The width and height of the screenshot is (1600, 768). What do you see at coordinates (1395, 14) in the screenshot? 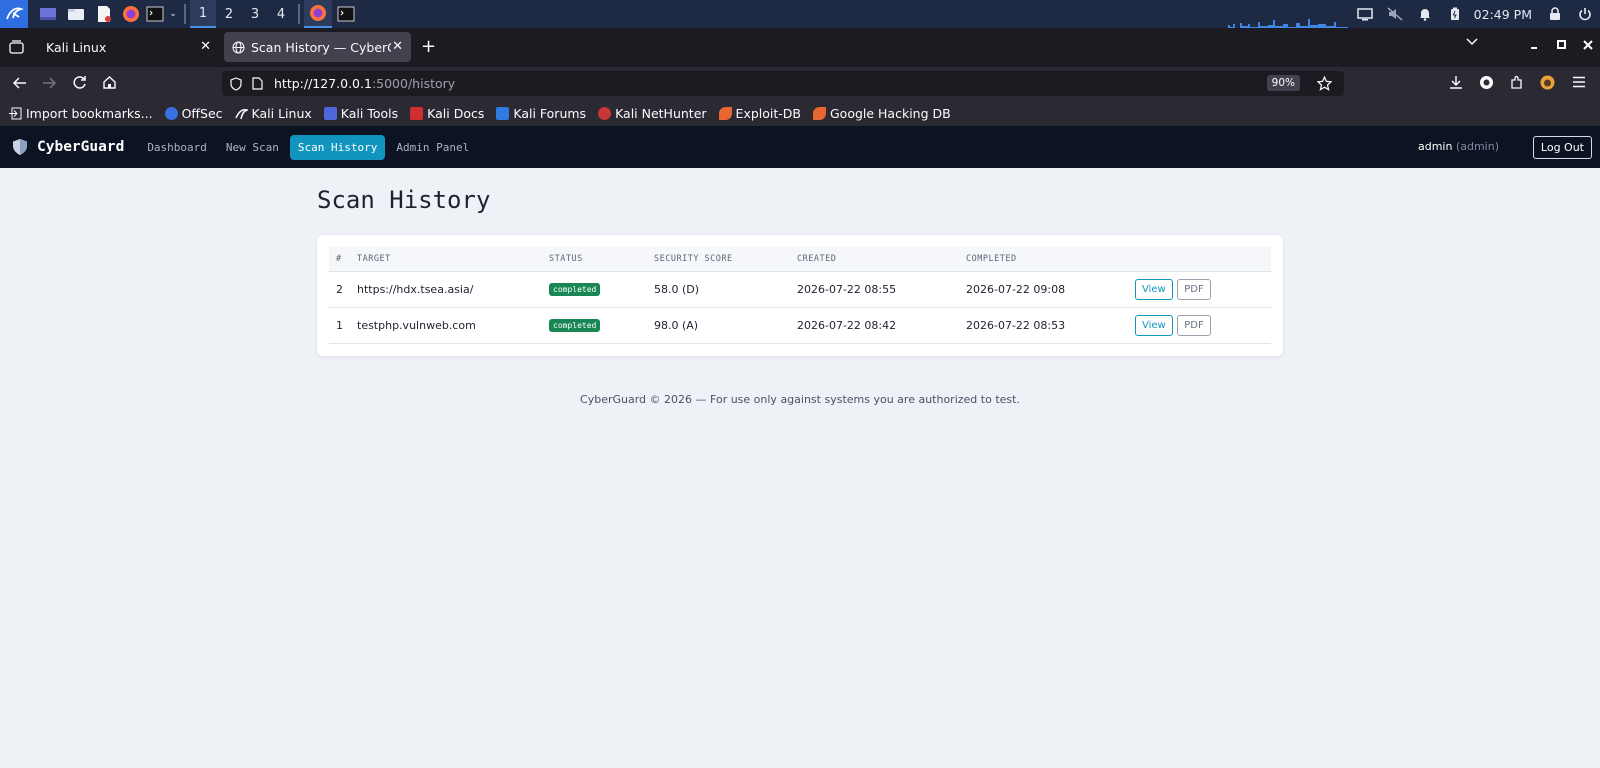
I see `volume-muted-icon` at bounding box center [1395, 14].